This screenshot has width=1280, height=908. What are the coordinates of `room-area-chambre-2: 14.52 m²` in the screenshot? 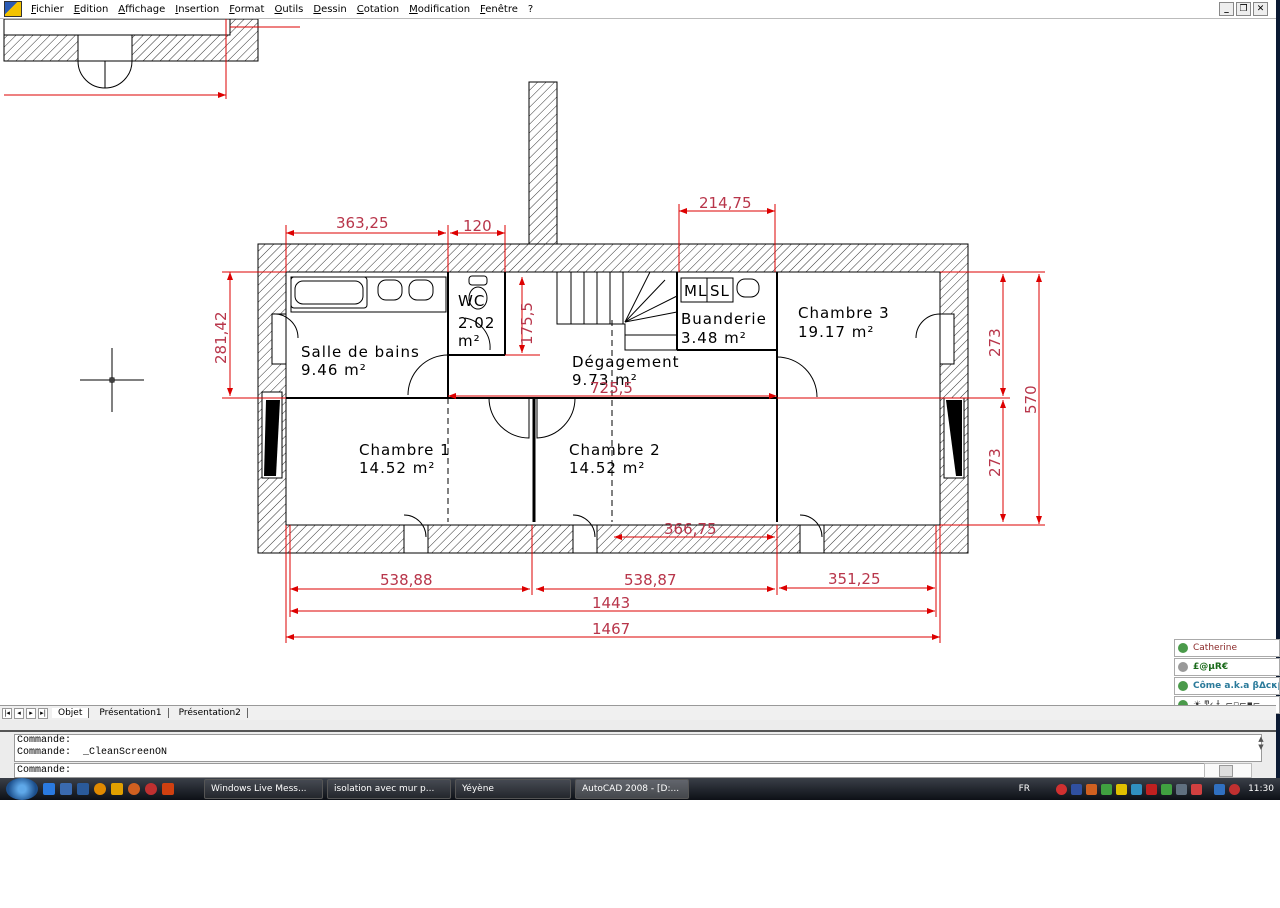 It's located at (607, 468).